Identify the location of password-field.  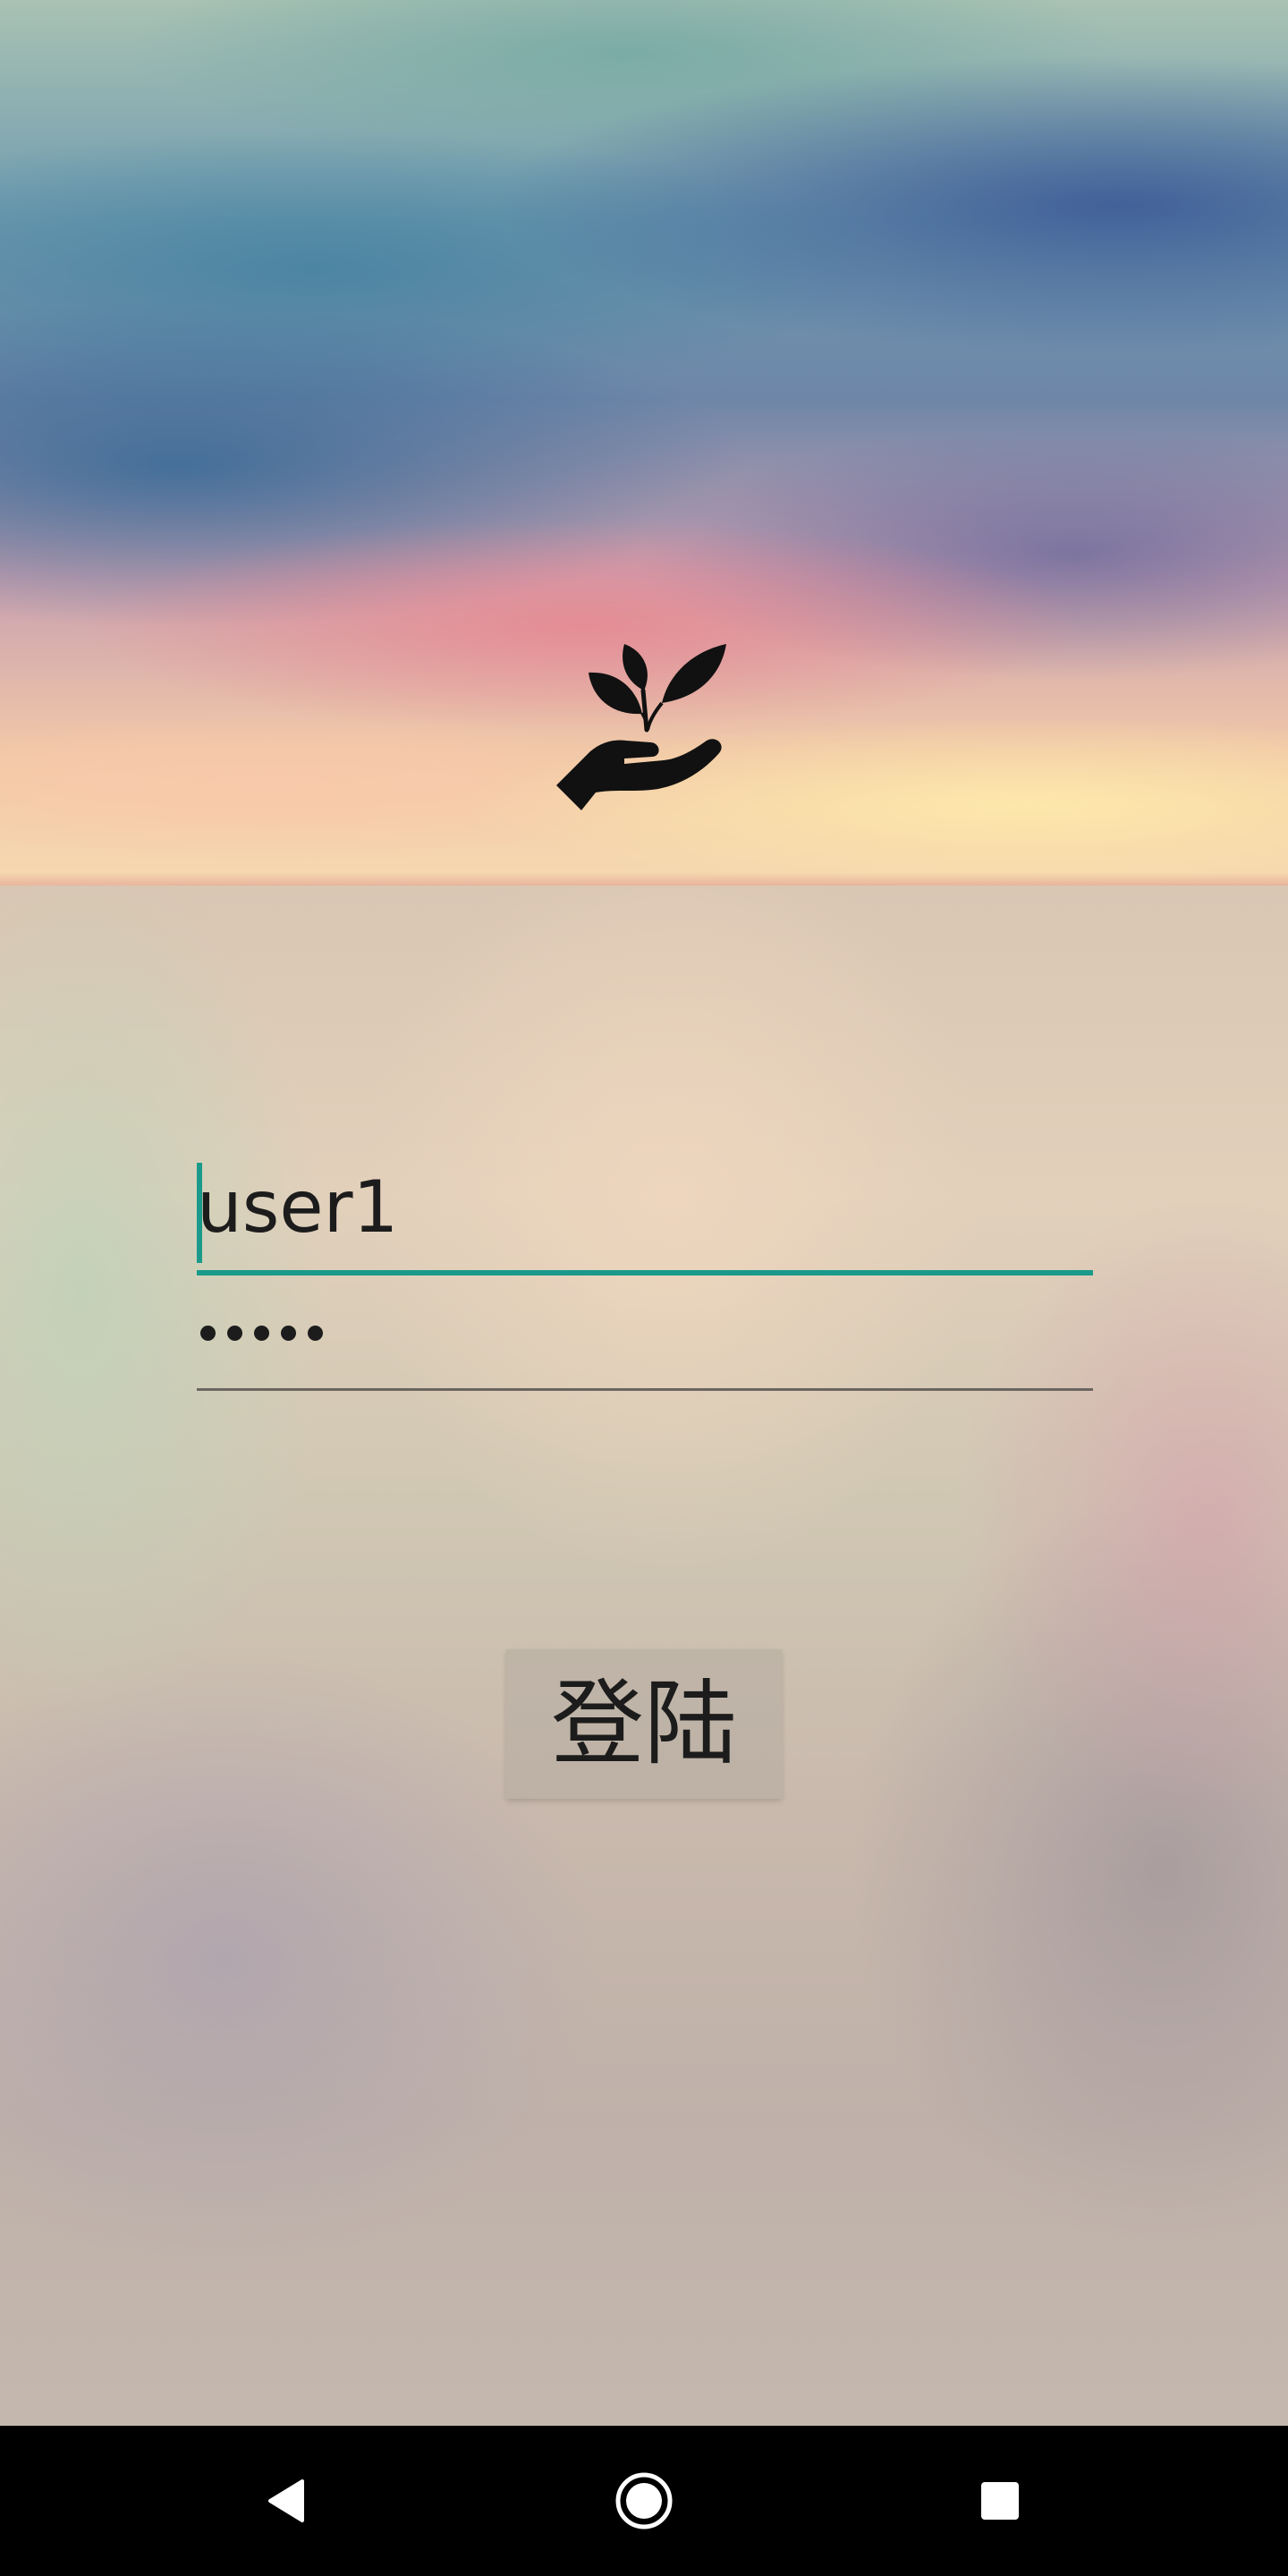
(645, 1341).